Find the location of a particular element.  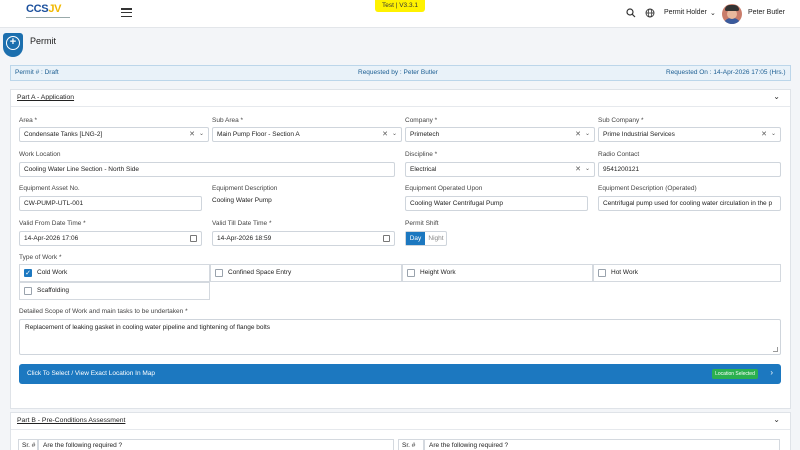

work-location-label: Work Location is located at coordinates (40, 154).